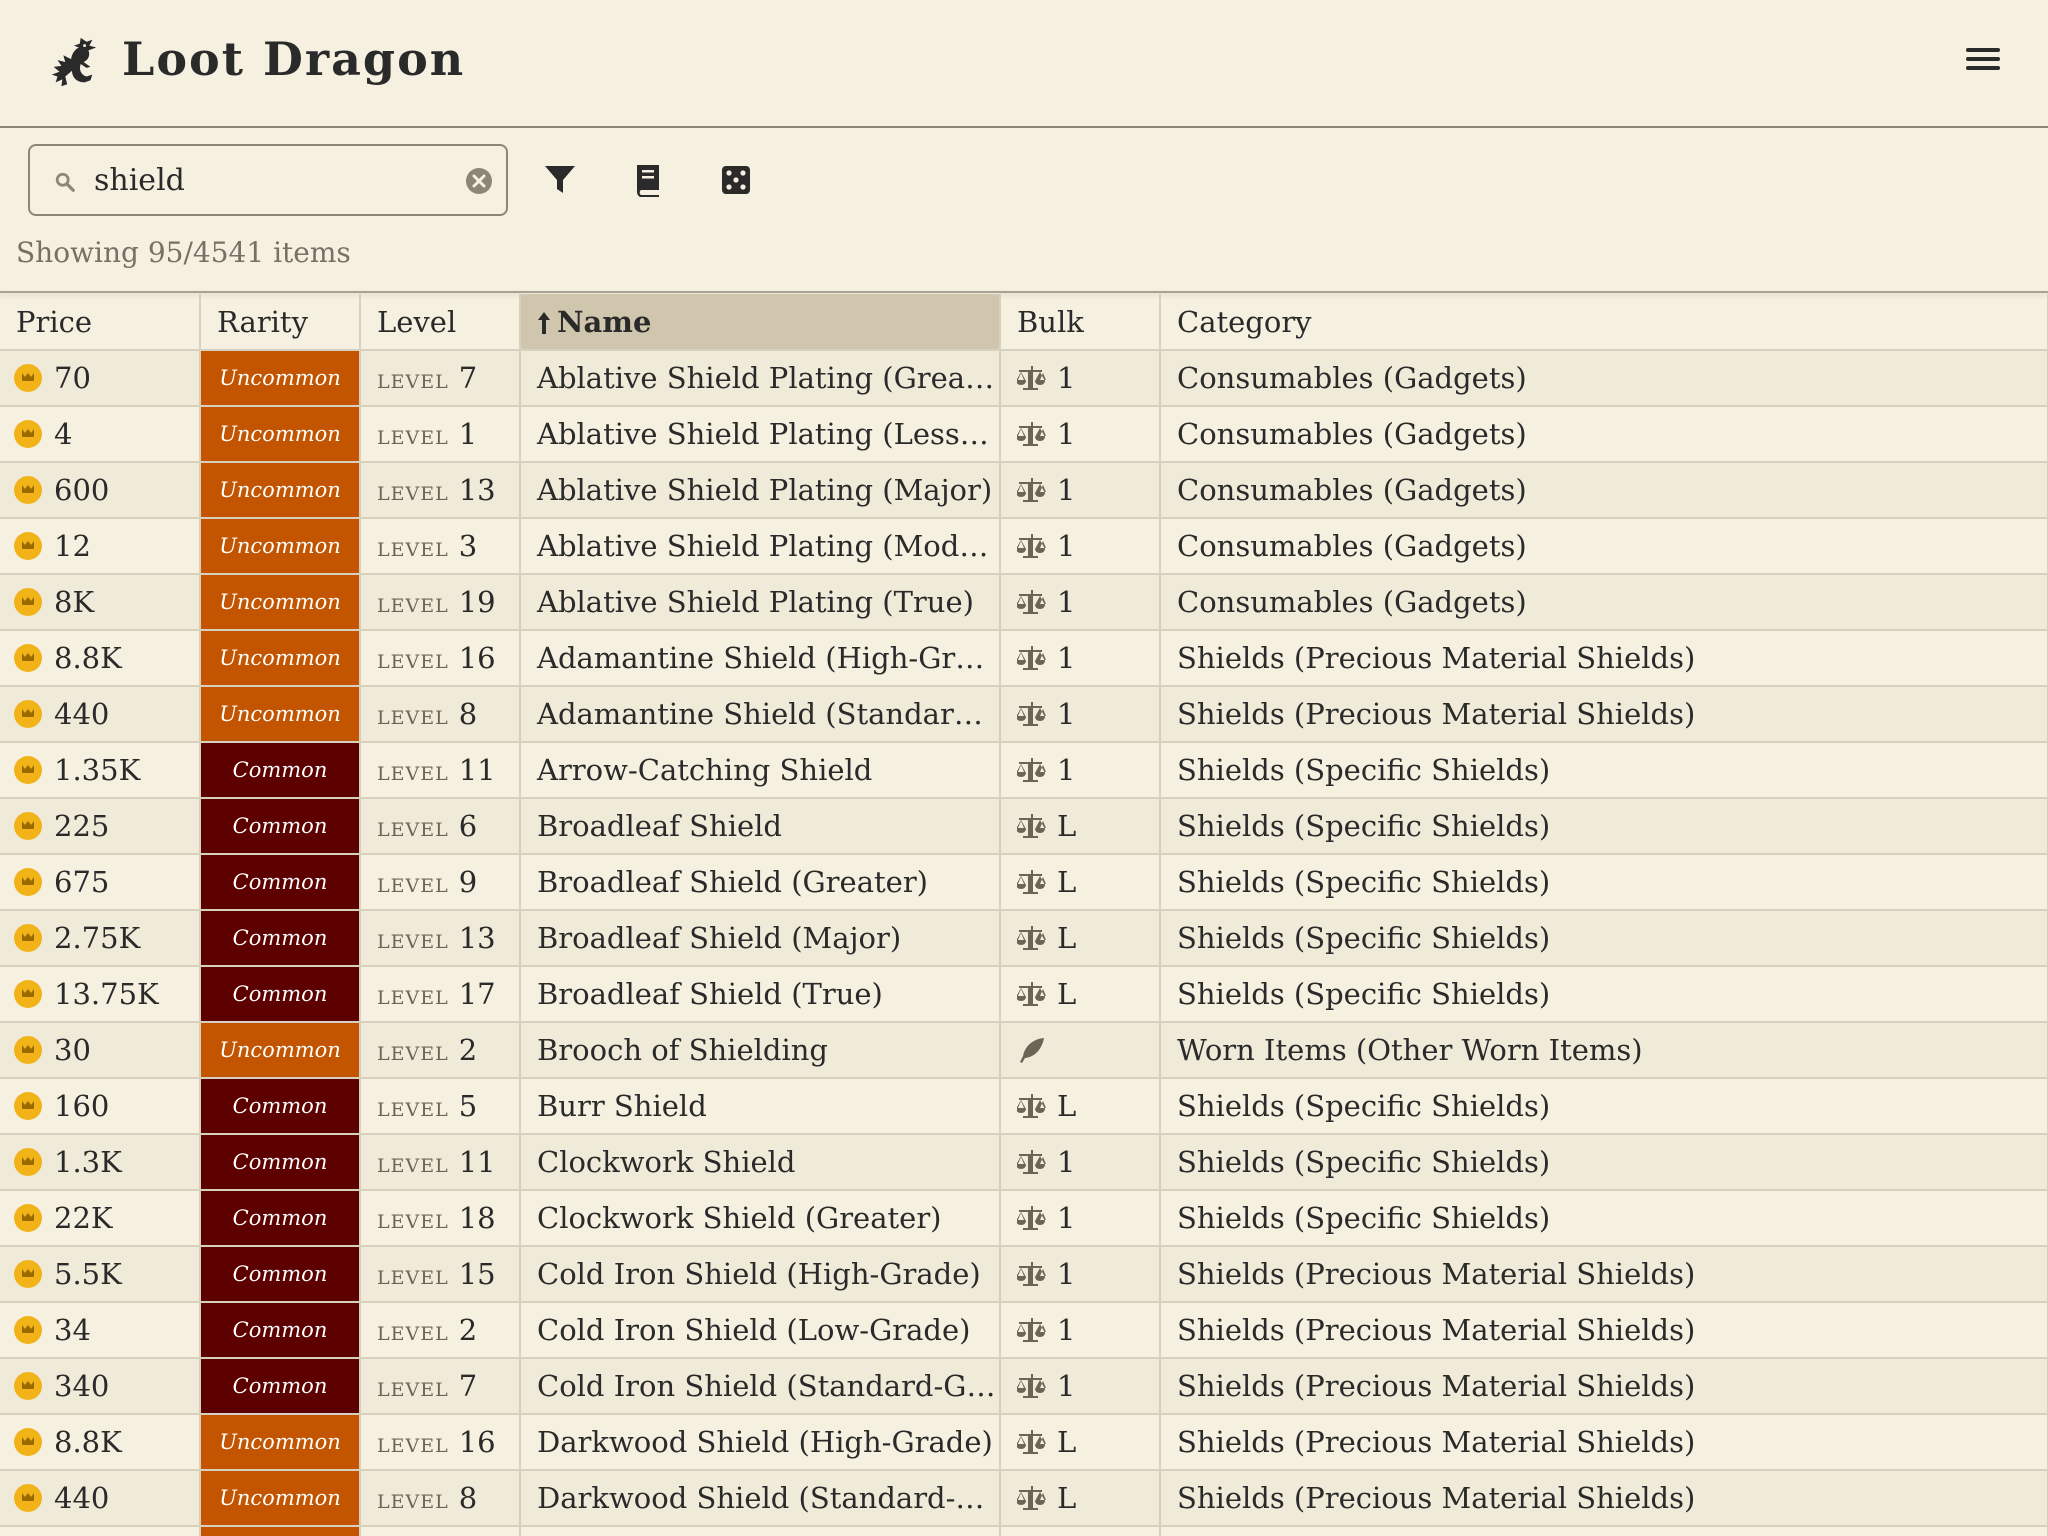 Image resolution: width=2048 pixels, height=1536 pixels. What do you see at coordinates (765, 490) in the screenshot?
I see `item-name: Ablative Shield Plating (Major)` at bounding box center [765, 490].